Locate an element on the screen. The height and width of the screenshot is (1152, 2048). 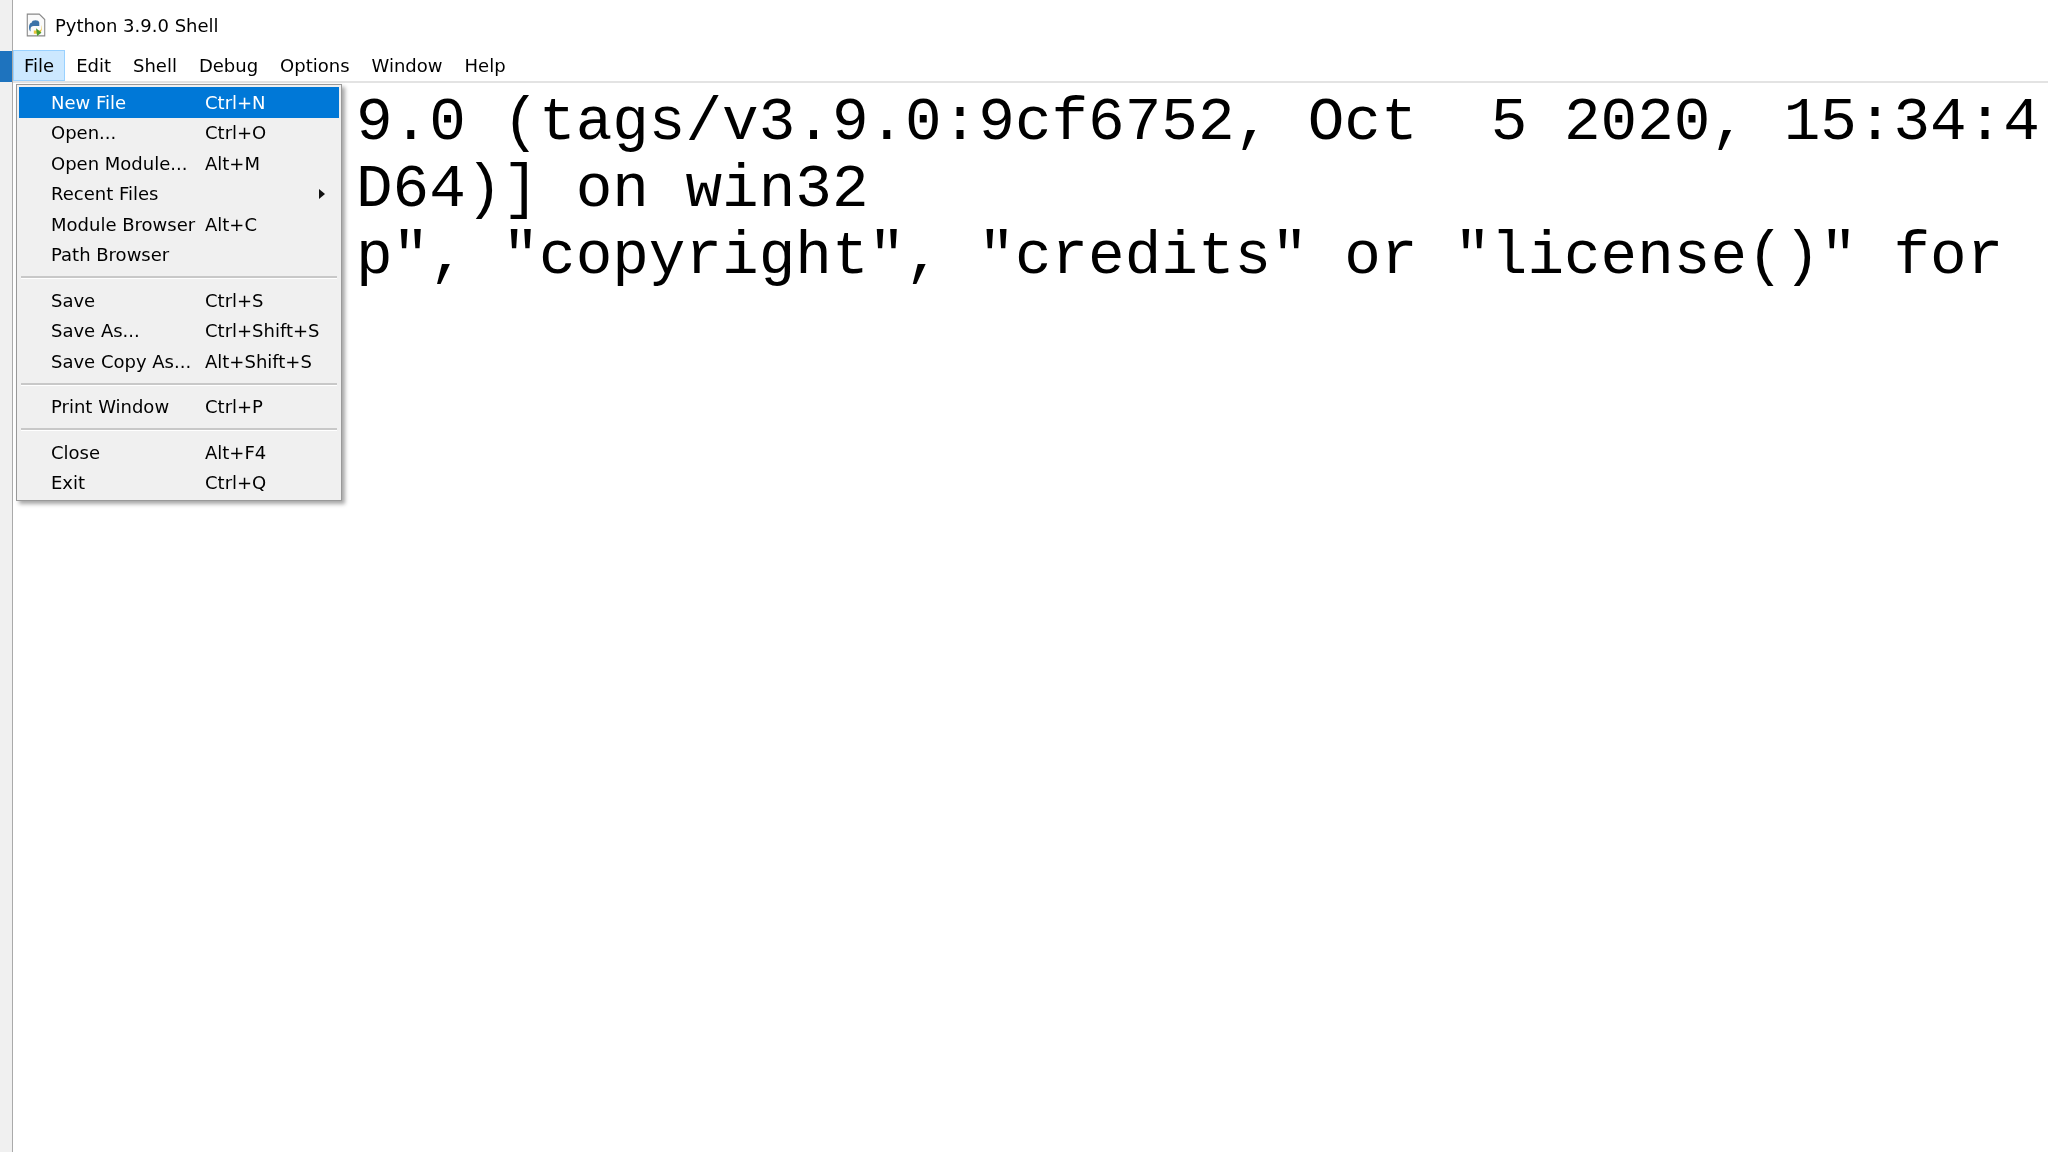
entry-label: Close is located at coordinates (76, 452).